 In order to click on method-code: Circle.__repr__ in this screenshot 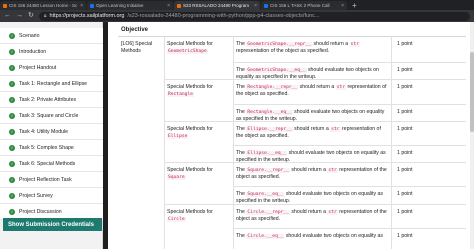, I will do `click(268, 212)`.